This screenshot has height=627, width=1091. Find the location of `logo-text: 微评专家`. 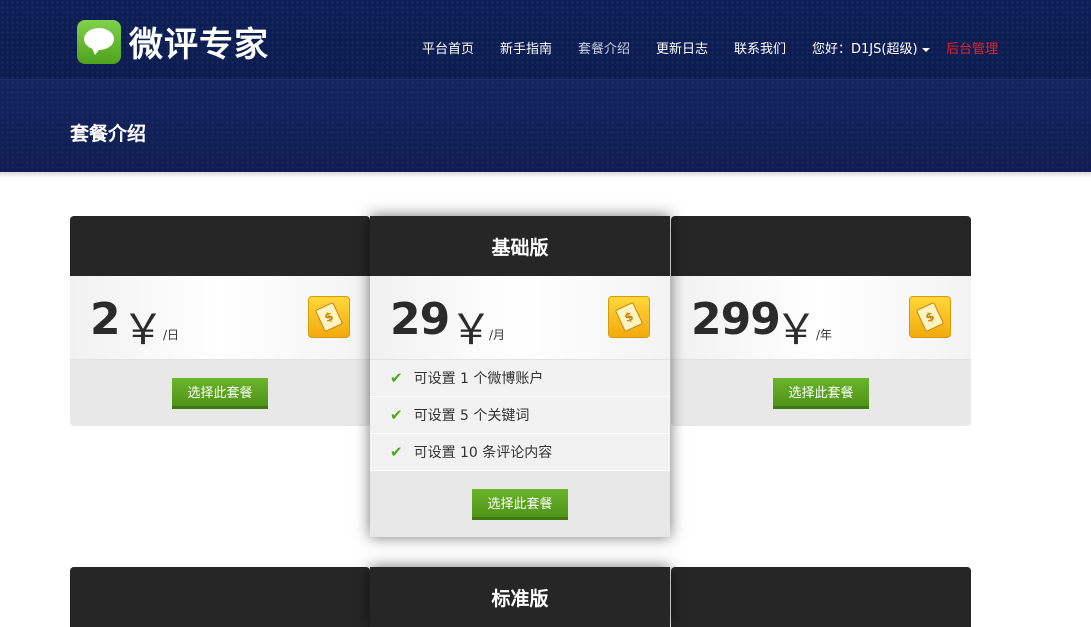

logo-text: 微评专家 is located at coordinates (199, 45).